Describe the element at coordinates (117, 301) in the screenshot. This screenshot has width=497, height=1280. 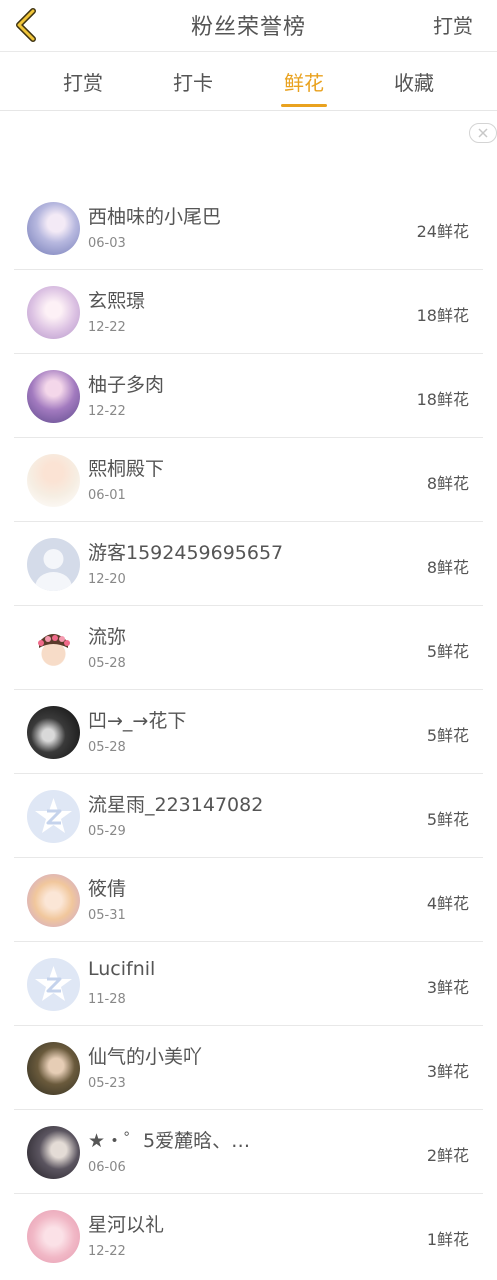
I see `fan-name: 玄熙璟` at that location.